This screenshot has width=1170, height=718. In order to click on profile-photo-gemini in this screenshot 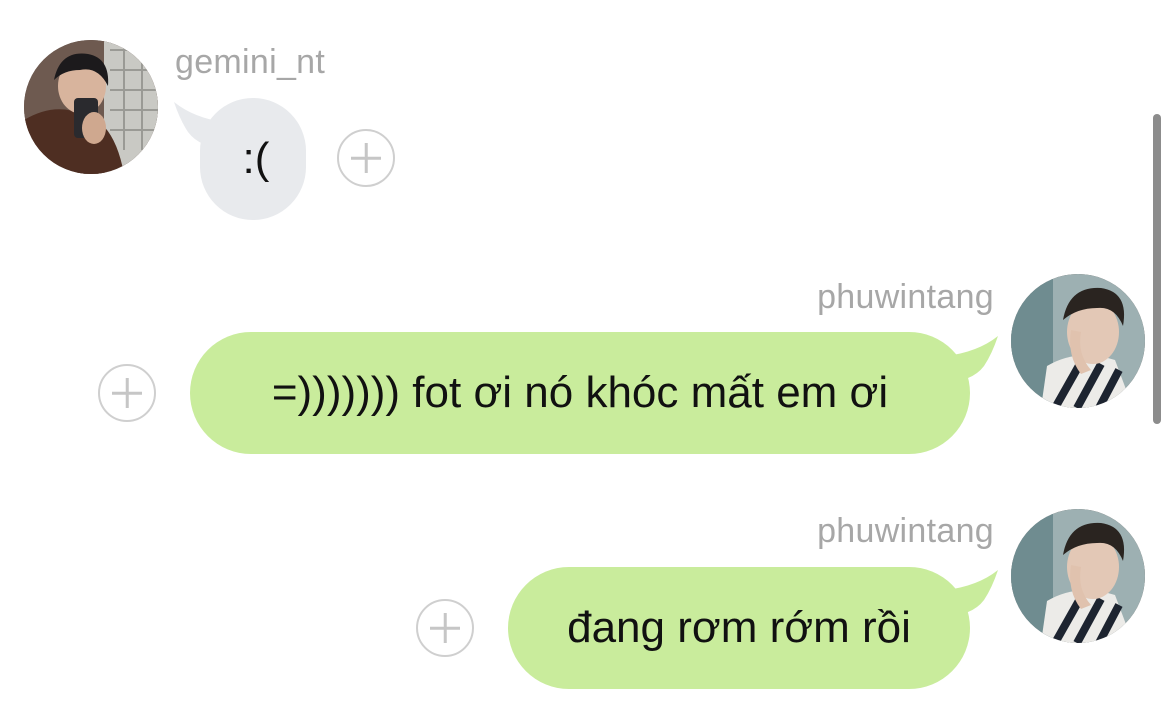, I will do `click(91, 107)`.